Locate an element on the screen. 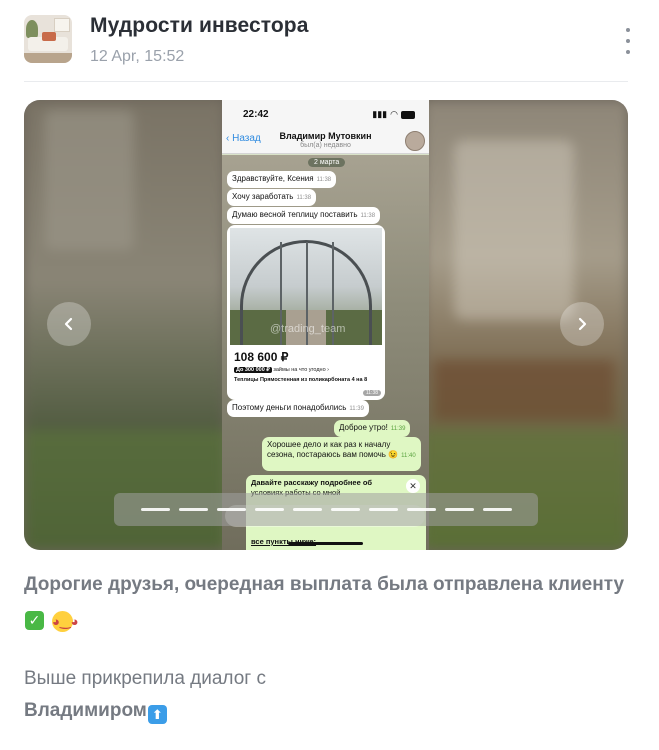  carousel-next-button is located at coordinates (582, 324).